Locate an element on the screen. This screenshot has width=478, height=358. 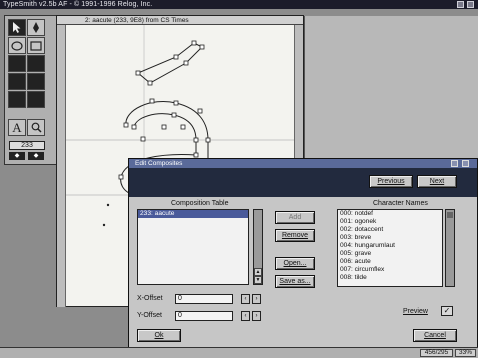
add-button: Add is located at coordinates (295, 217).